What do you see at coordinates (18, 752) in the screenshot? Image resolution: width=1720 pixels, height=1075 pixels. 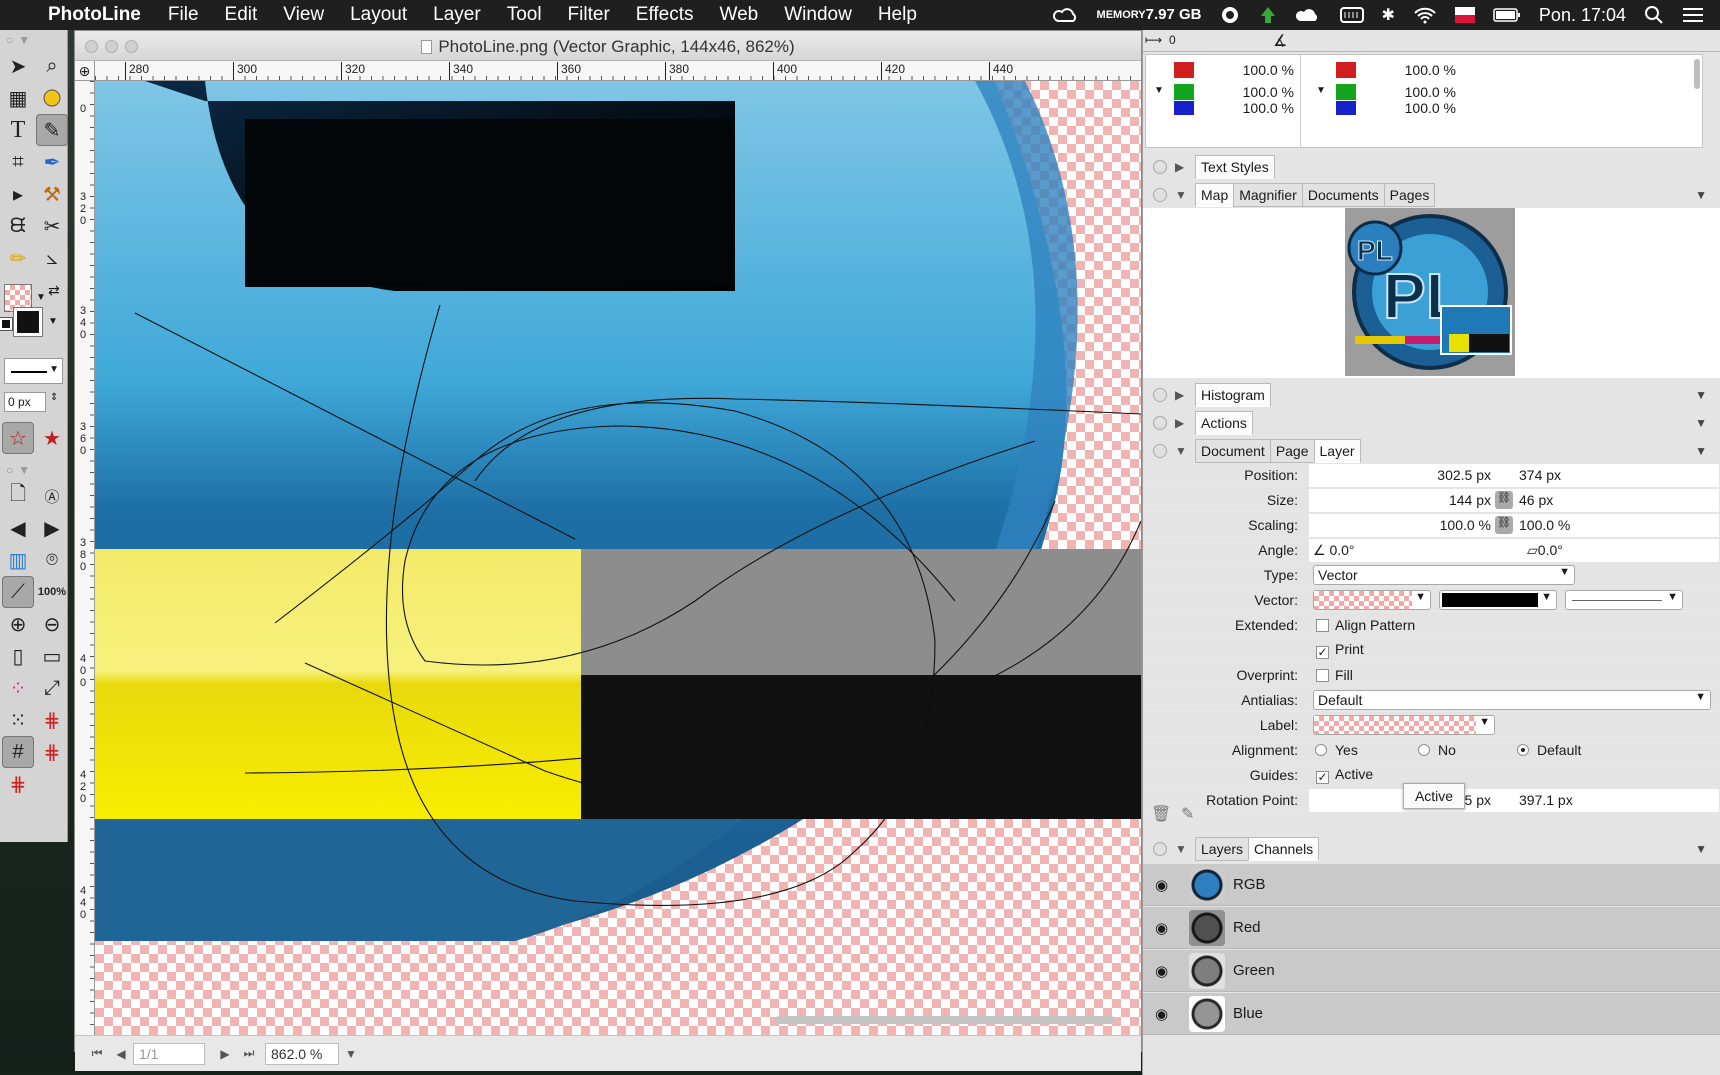 I see `grid-icon: #` at bounding box center [18, 752].